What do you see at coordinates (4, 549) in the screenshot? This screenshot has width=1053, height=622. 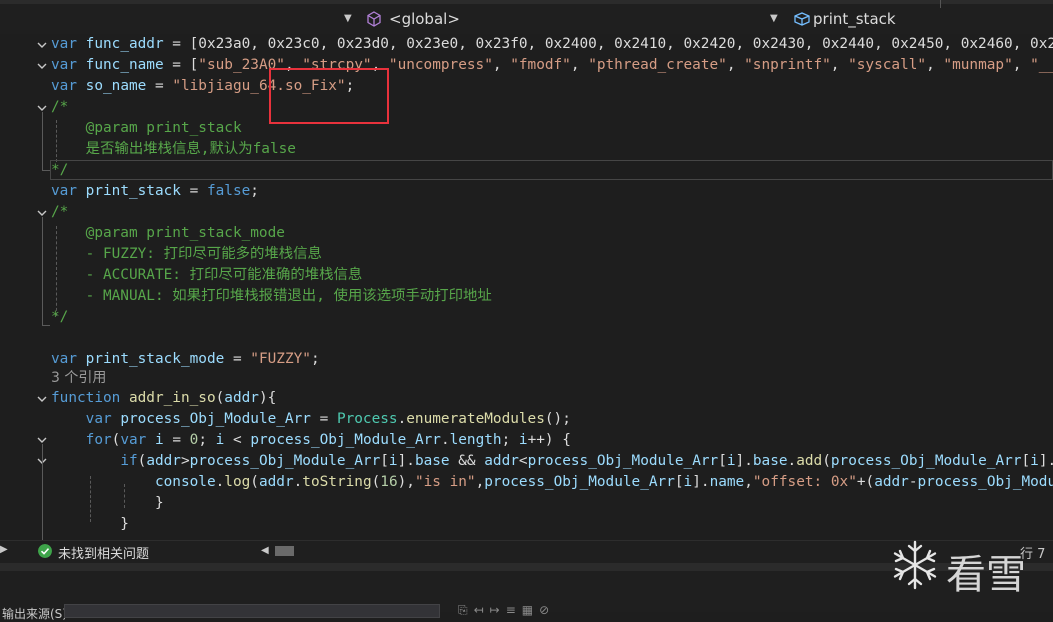 I see `scroll-left-arrow-icon: ▶` at bounding box center [4, 549].